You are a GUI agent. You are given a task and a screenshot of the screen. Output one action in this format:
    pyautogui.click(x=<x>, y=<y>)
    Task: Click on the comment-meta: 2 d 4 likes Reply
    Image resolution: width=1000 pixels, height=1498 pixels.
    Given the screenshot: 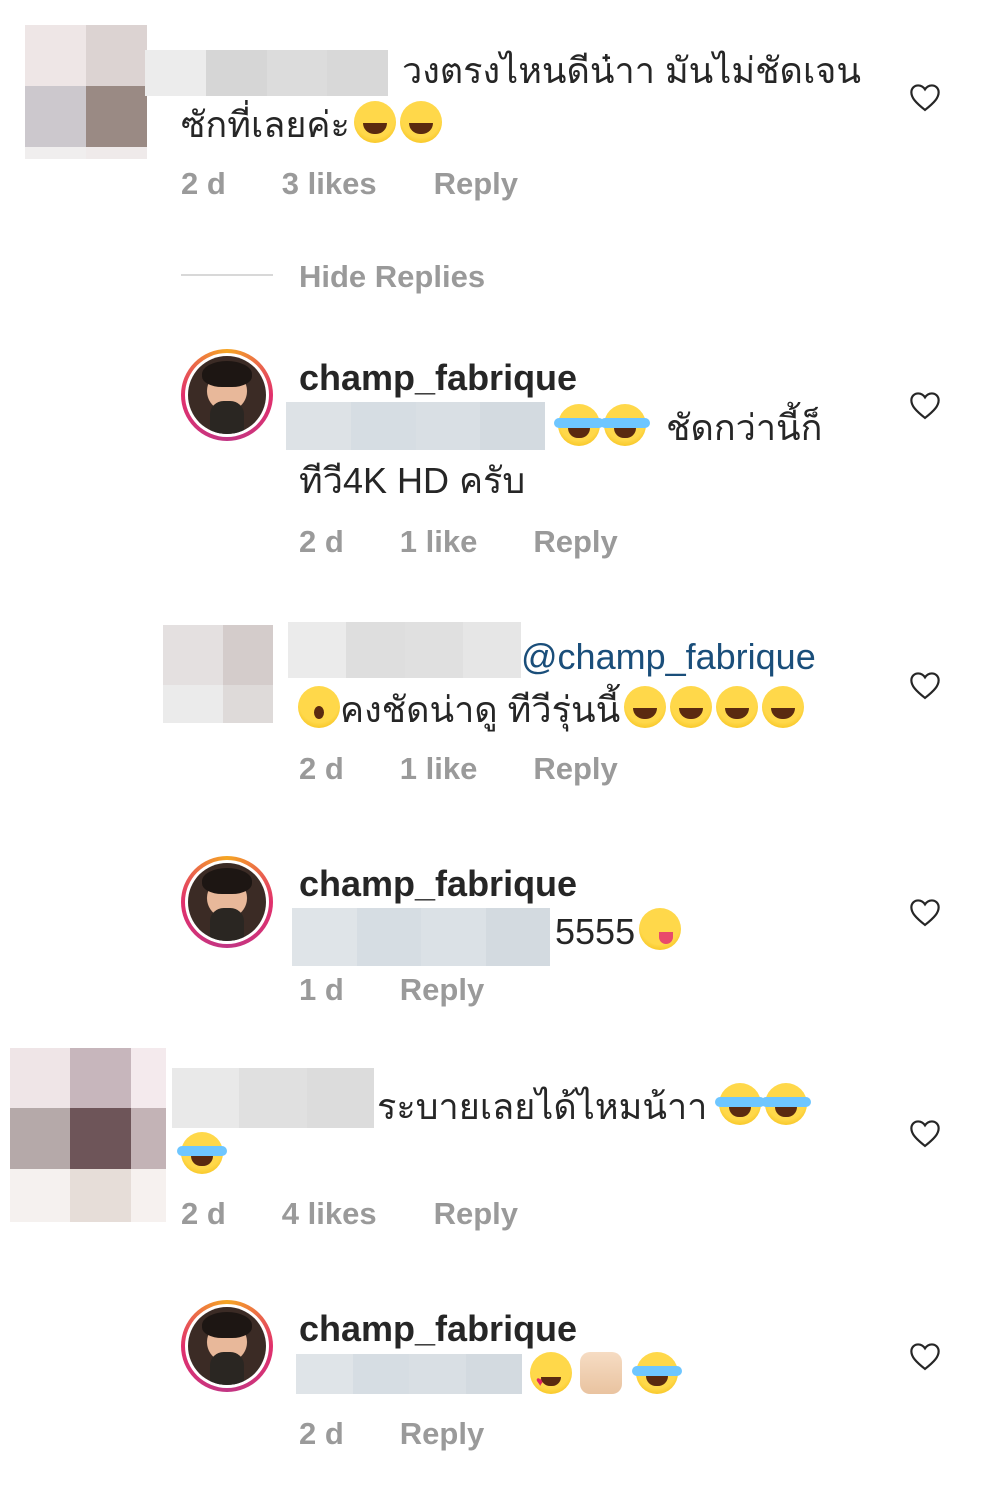 What is the action you would take?
    pyautogui.click(x=349, y=1214)
    